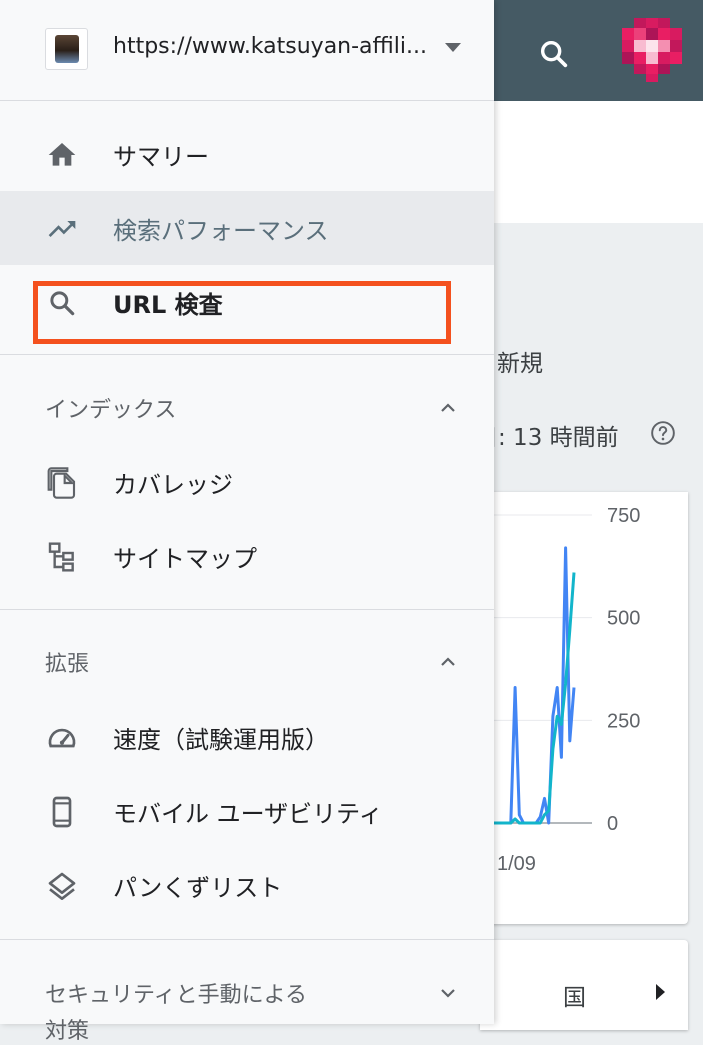 Image resolution: width=703 pixels, height=1045 pixels. What do you see at coordinates (198, 888) in the screenshot?
I see `nav-item-label: パンくずリスト` at bounding box center [198, 888].